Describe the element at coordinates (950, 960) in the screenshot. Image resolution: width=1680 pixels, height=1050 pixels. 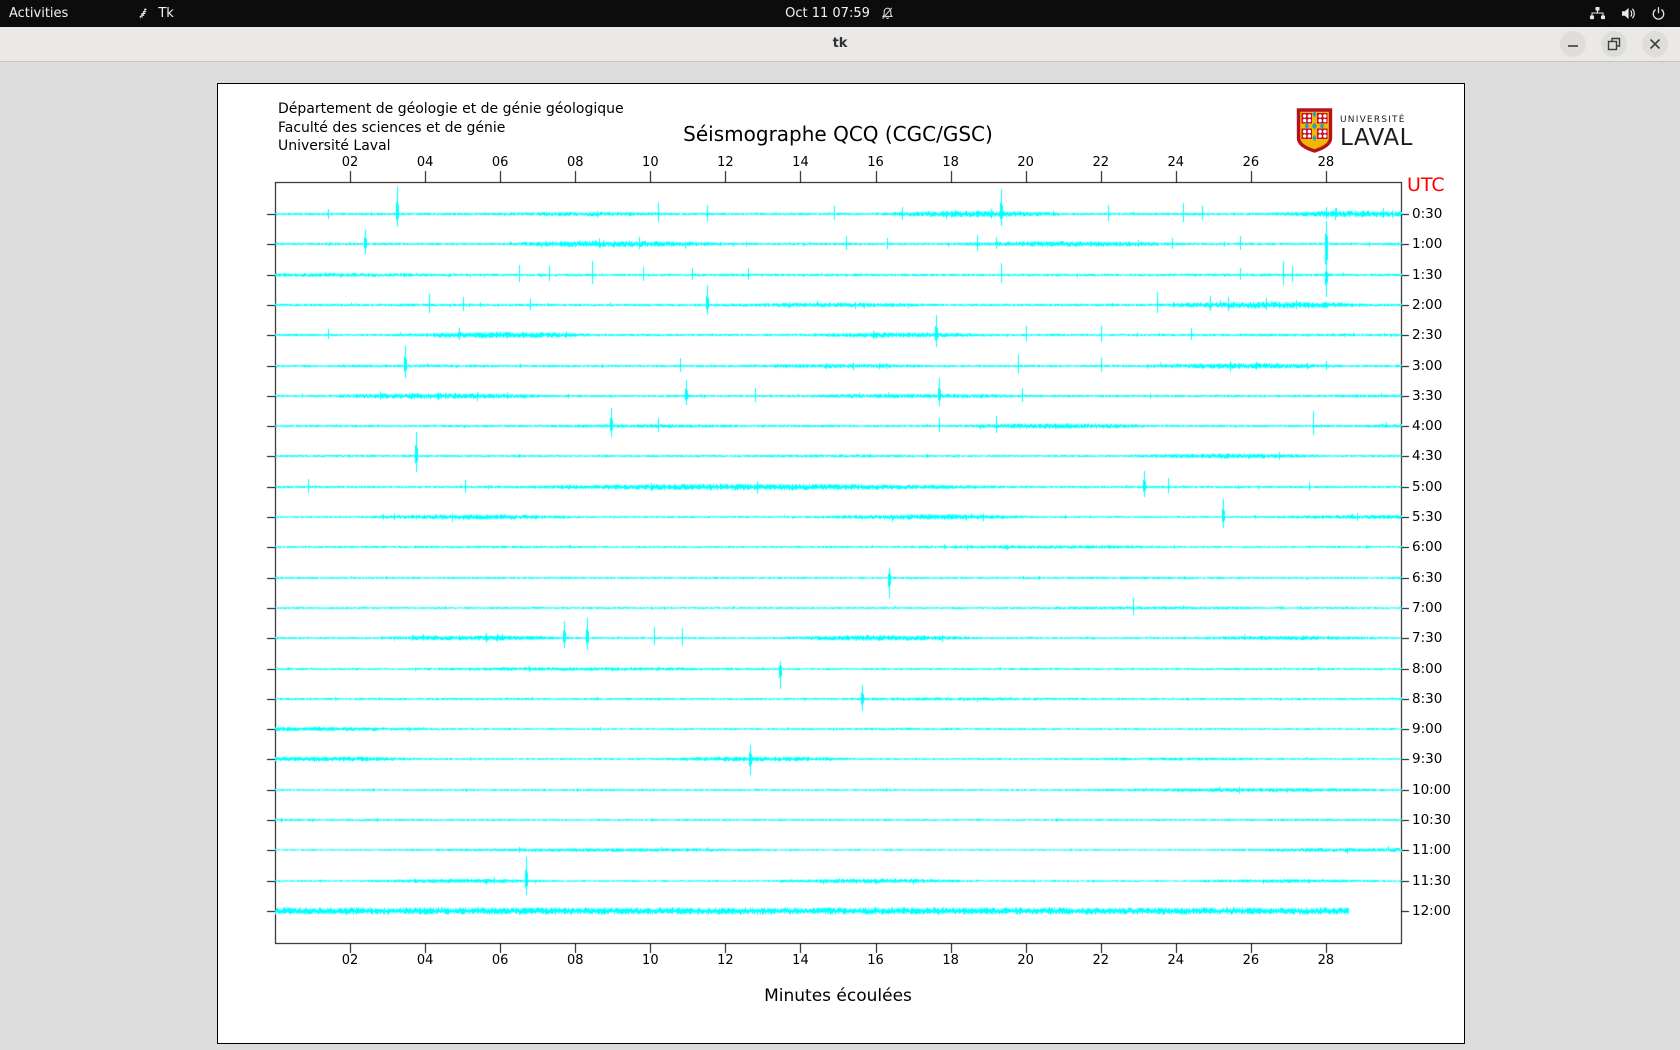
I see `x-axis-tick-label-bottom: 18` at that location.